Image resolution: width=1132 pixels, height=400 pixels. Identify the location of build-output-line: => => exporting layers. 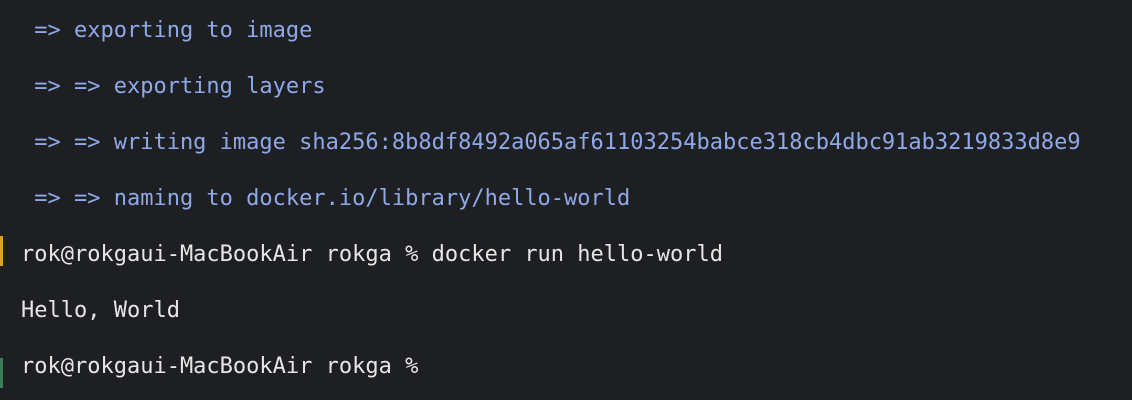
(173, 86).